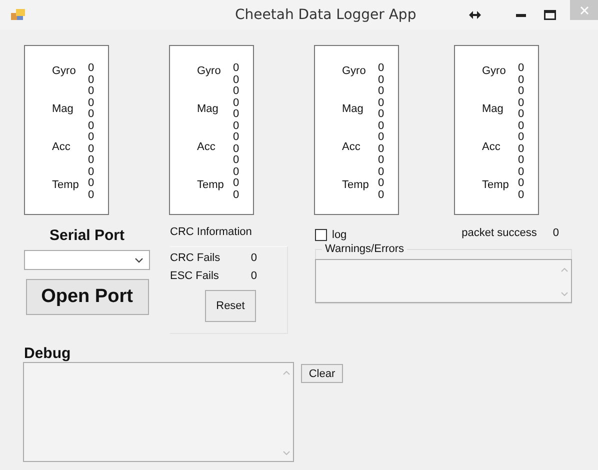 This screenshot has height=470, width=598. I want to click on reset-button: Reset, so click(230, 306).